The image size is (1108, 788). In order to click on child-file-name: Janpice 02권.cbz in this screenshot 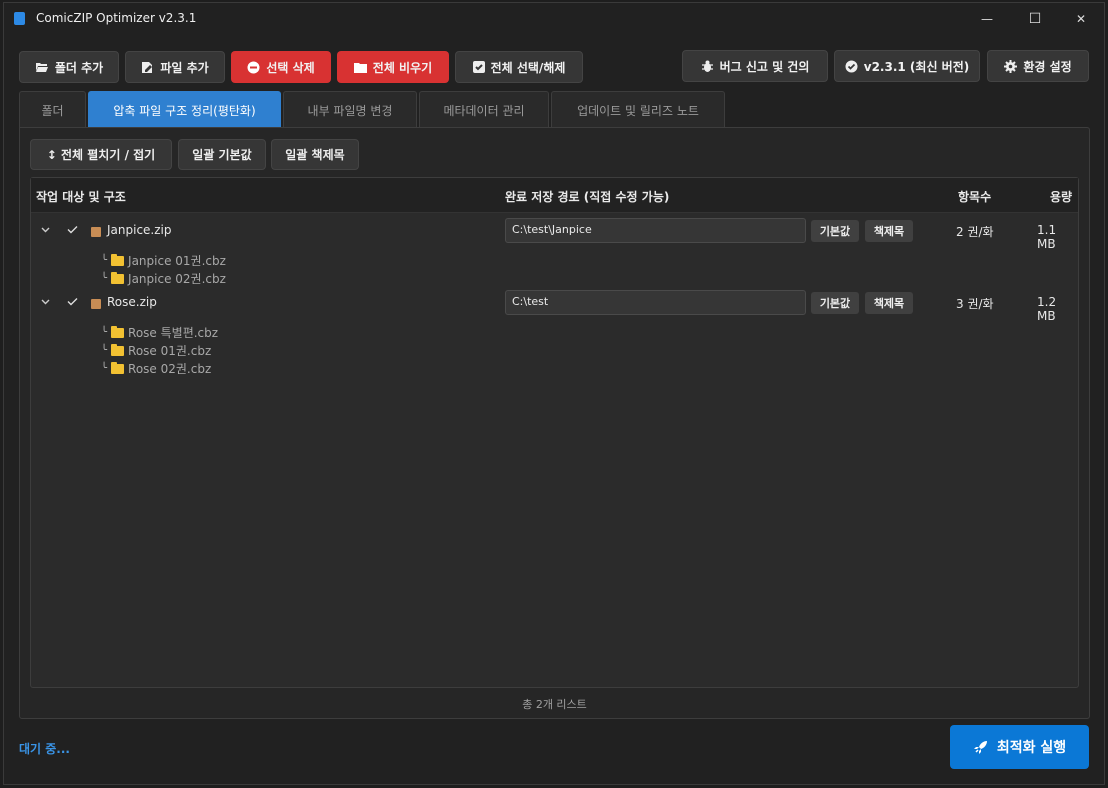, I will do `click(177, 279)`.